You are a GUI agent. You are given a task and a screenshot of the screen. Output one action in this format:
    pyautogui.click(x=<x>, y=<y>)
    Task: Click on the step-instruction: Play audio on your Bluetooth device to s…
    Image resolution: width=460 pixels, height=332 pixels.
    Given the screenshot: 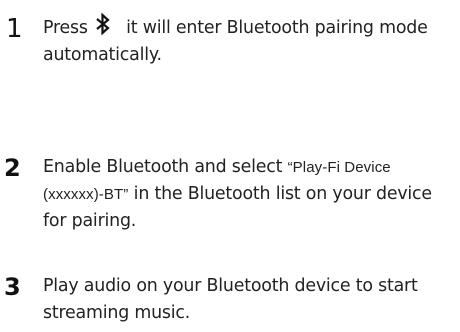 What is the action you would take?
    pyautogui.click(x=230, y=299)
    